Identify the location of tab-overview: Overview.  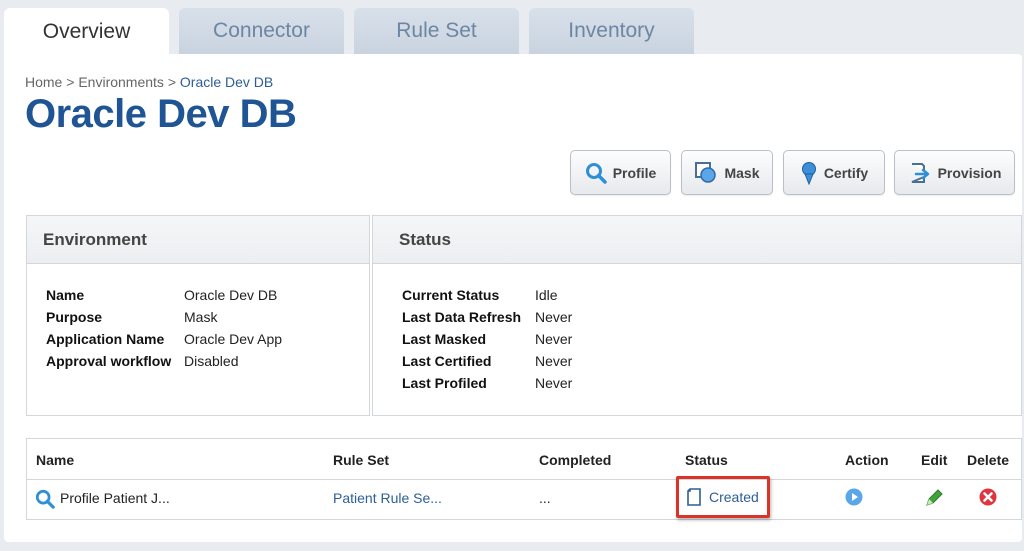
(86, 32).